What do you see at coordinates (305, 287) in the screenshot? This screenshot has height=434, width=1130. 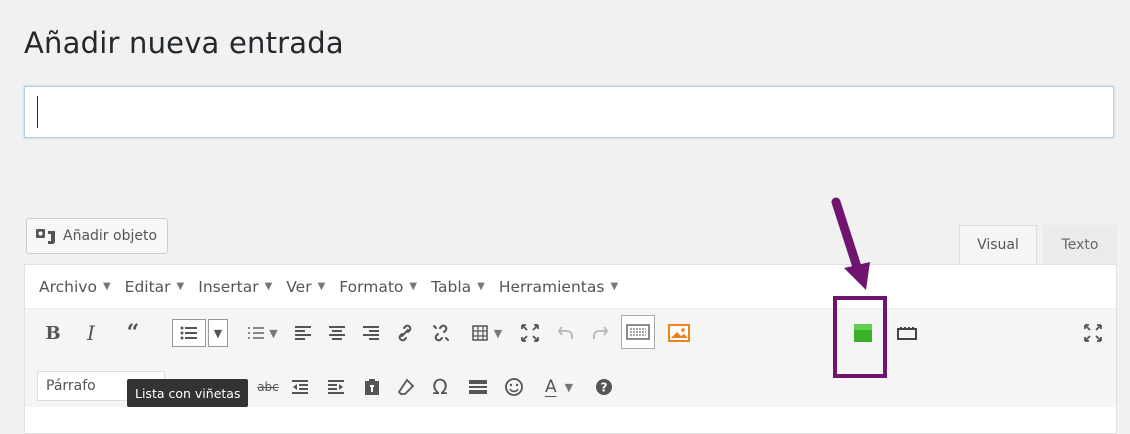 I see `menu-ver: Ver ▼` at bounding box center [305, 287].